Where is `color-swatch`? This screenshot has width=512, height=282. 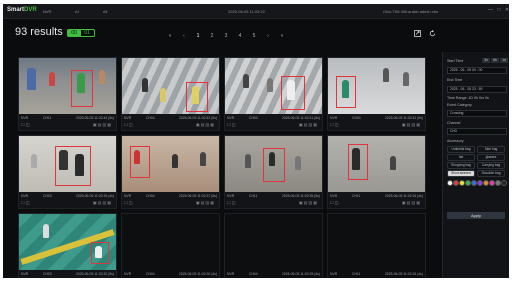 color-swatch is located at coordinates (504, 183).